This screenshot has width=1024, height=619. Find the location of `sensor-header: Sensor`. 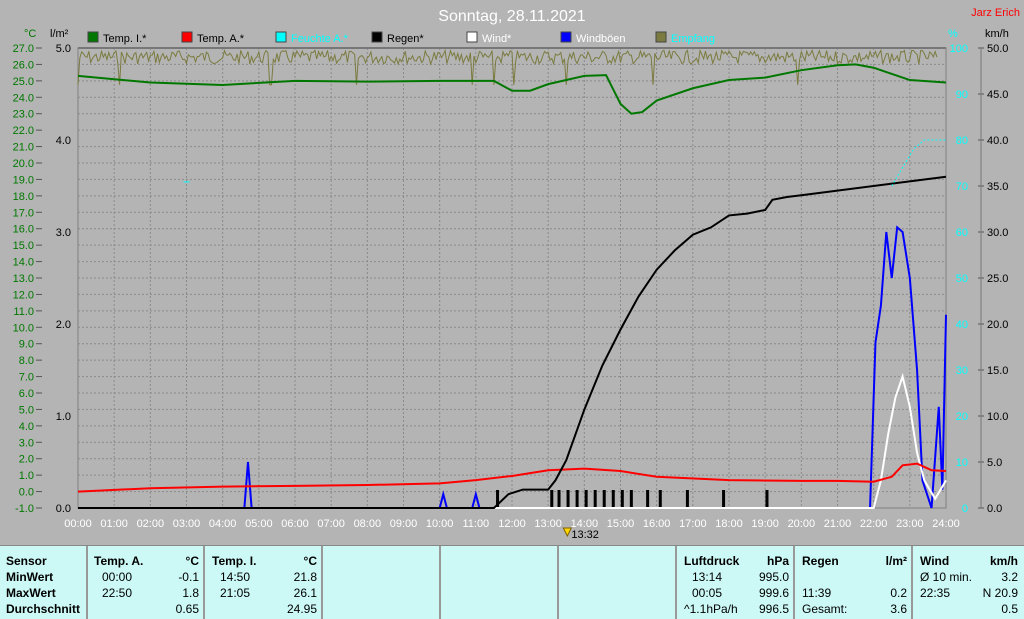

sensor-header: Sensor is located at coordinates (26, 561).